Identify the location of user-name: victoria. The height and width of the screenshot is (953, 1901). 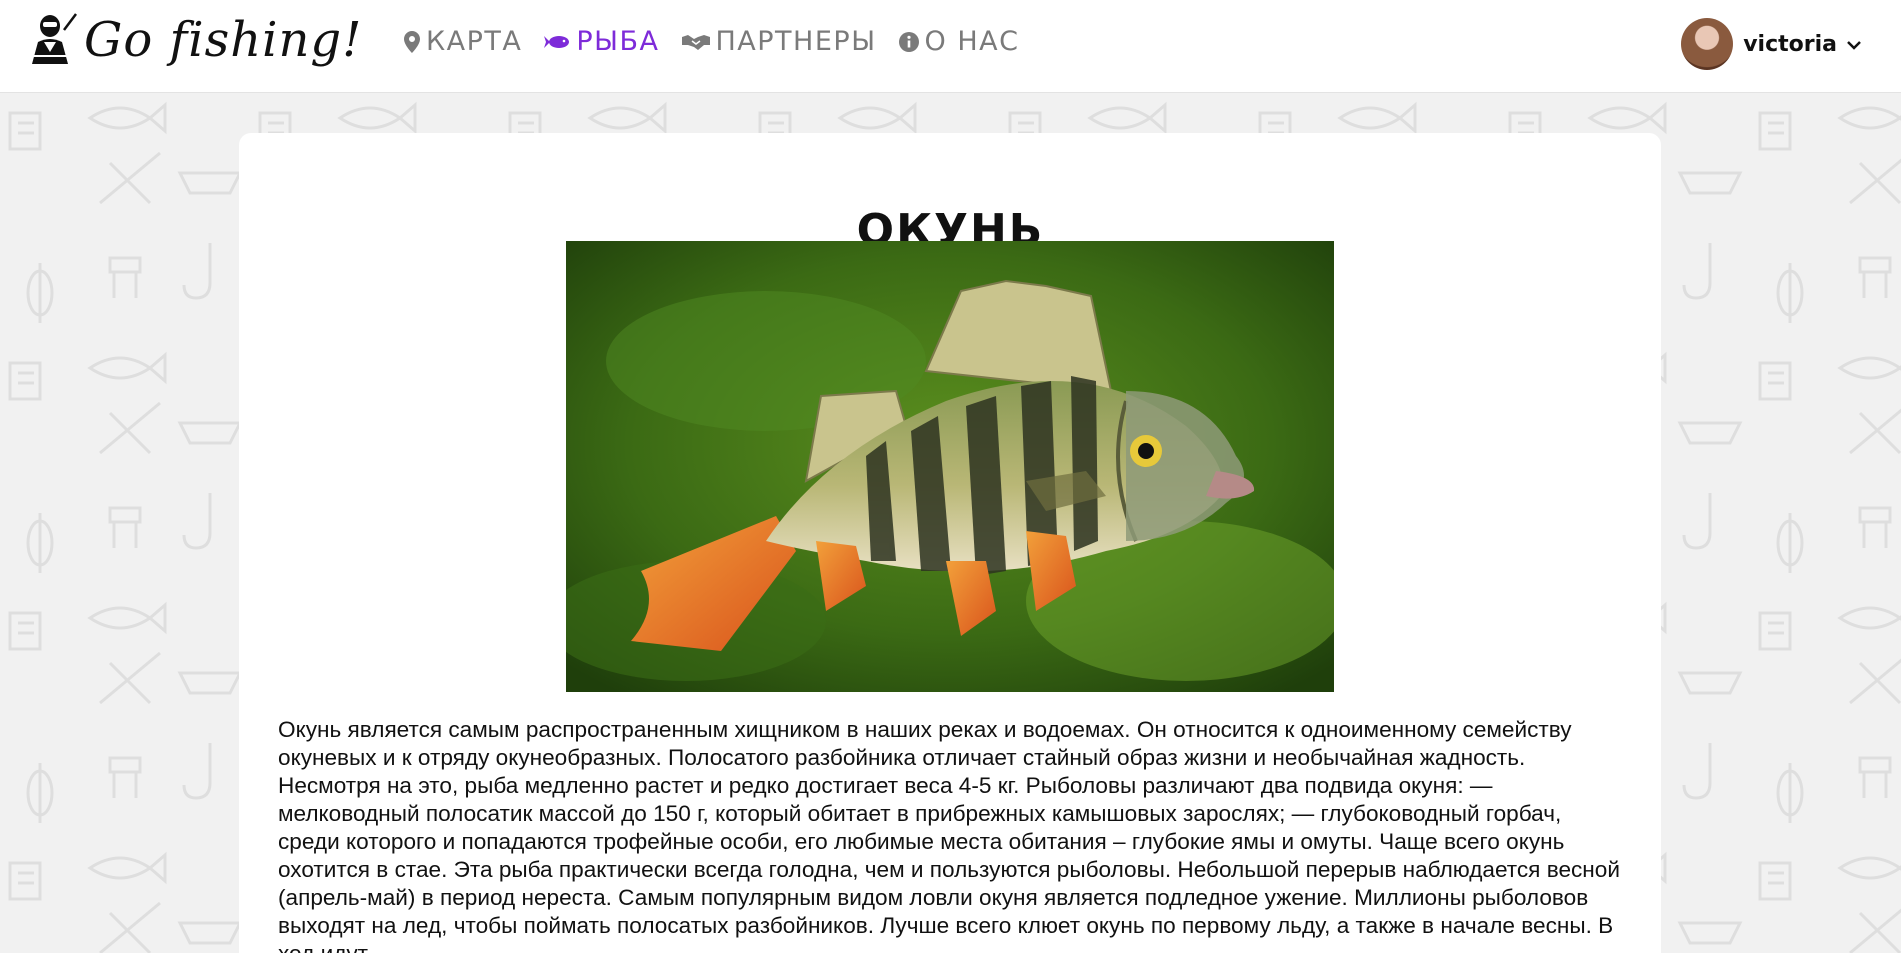
(1790, 44).